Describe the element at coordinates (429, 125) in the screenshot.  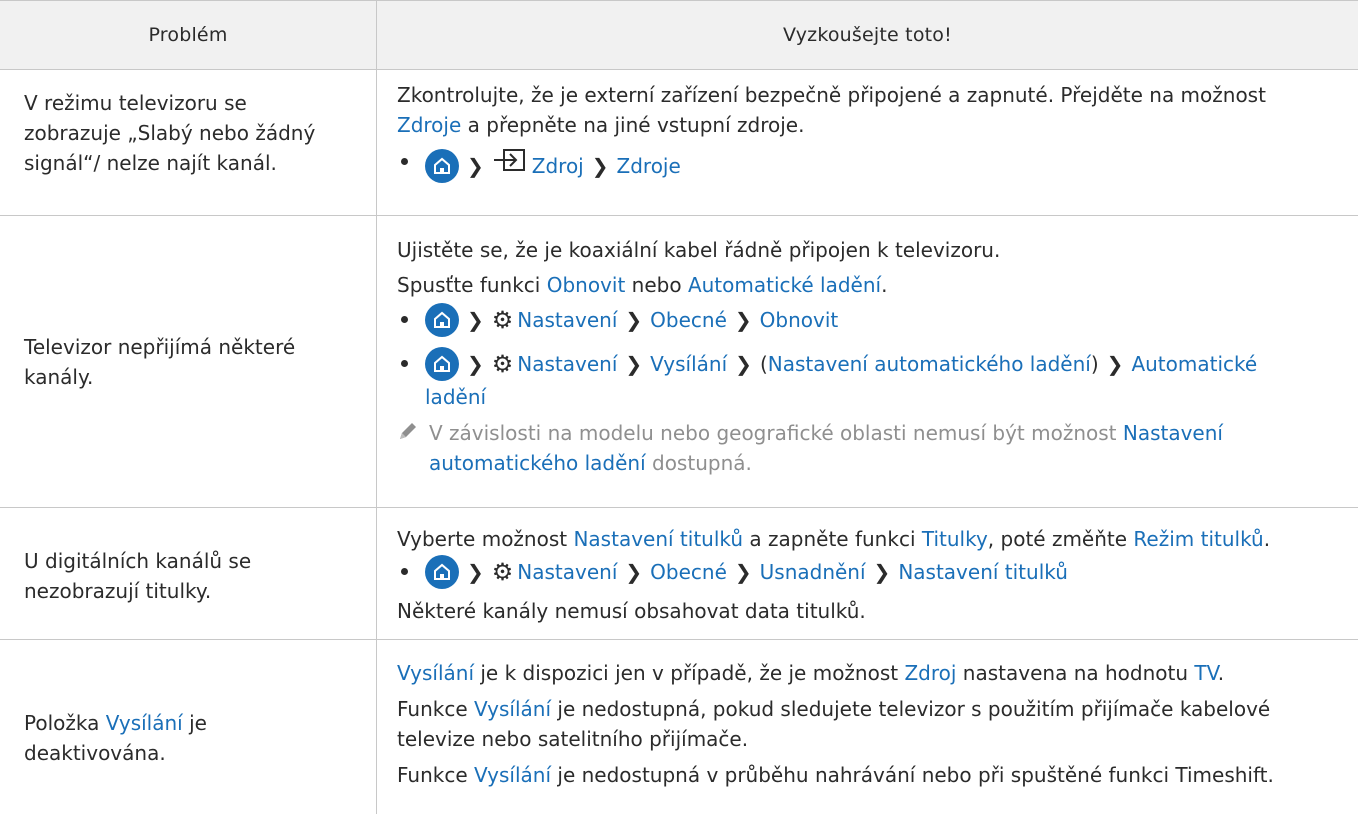
I see `link-zdroje: Zdroje` at that location.